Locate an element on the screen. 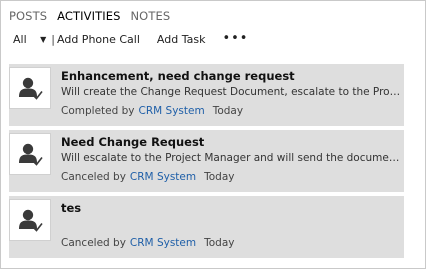  tab-notes: NOTES is located at coordinates (150, 16).